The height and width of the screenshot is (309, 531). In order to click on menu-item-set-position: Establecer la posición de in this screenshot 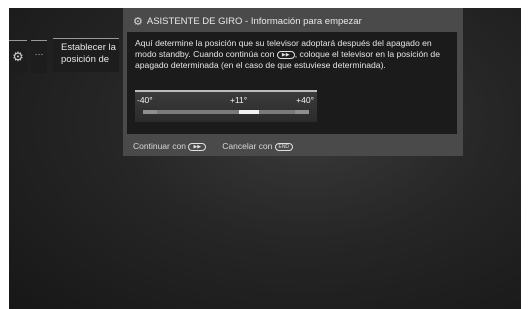, I will do `click(86, 55)`.